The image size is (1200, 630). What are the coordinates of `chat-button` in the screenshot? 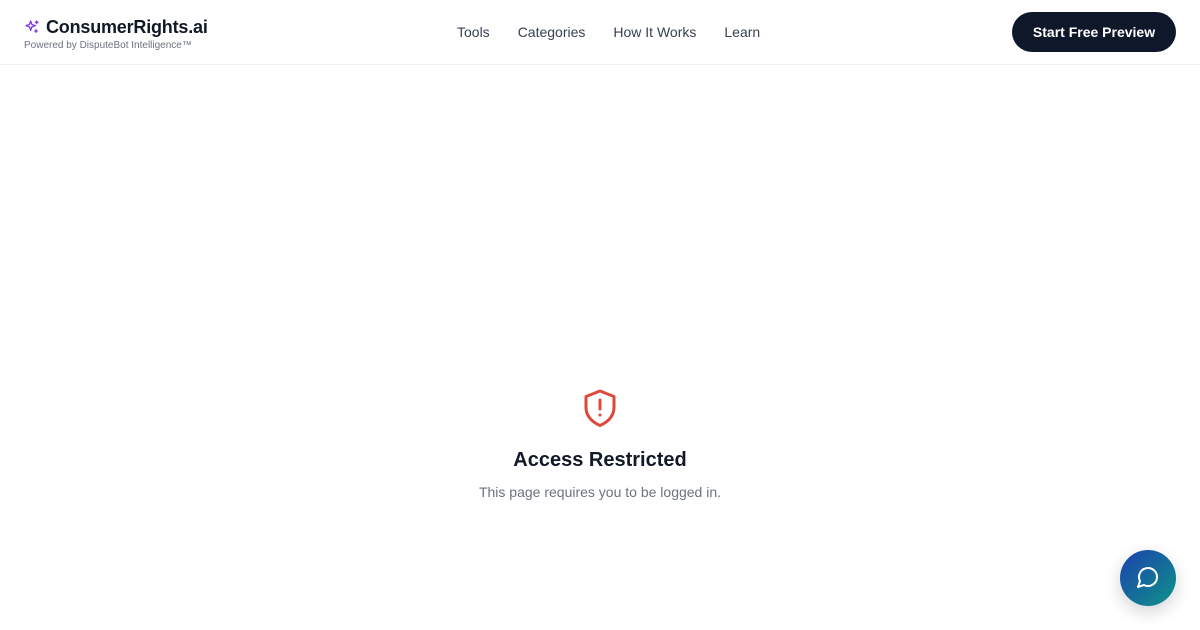 It's located at (1148, 578).